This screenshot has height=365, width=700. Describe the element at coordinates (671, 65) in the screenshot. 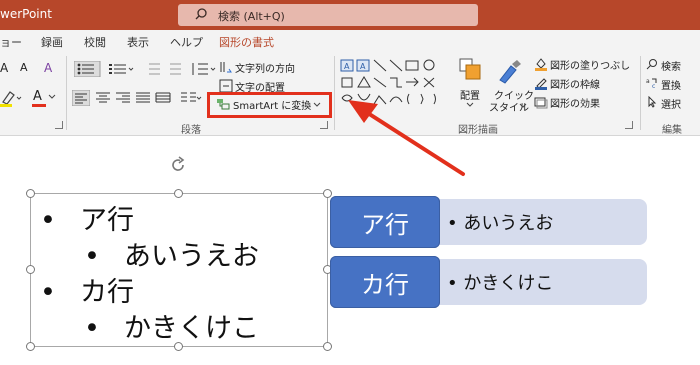

I see `find-button: 検索` at that location.